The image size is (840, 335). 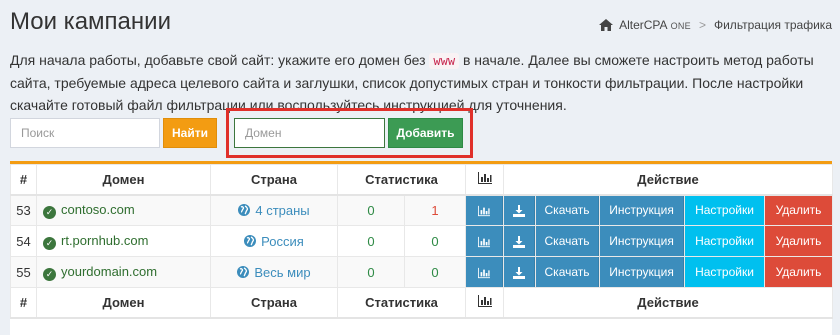 What do you see at coordinates (23, 210) in the screenshot?
I see `row-id: 53` at bounding box center [23, 210].